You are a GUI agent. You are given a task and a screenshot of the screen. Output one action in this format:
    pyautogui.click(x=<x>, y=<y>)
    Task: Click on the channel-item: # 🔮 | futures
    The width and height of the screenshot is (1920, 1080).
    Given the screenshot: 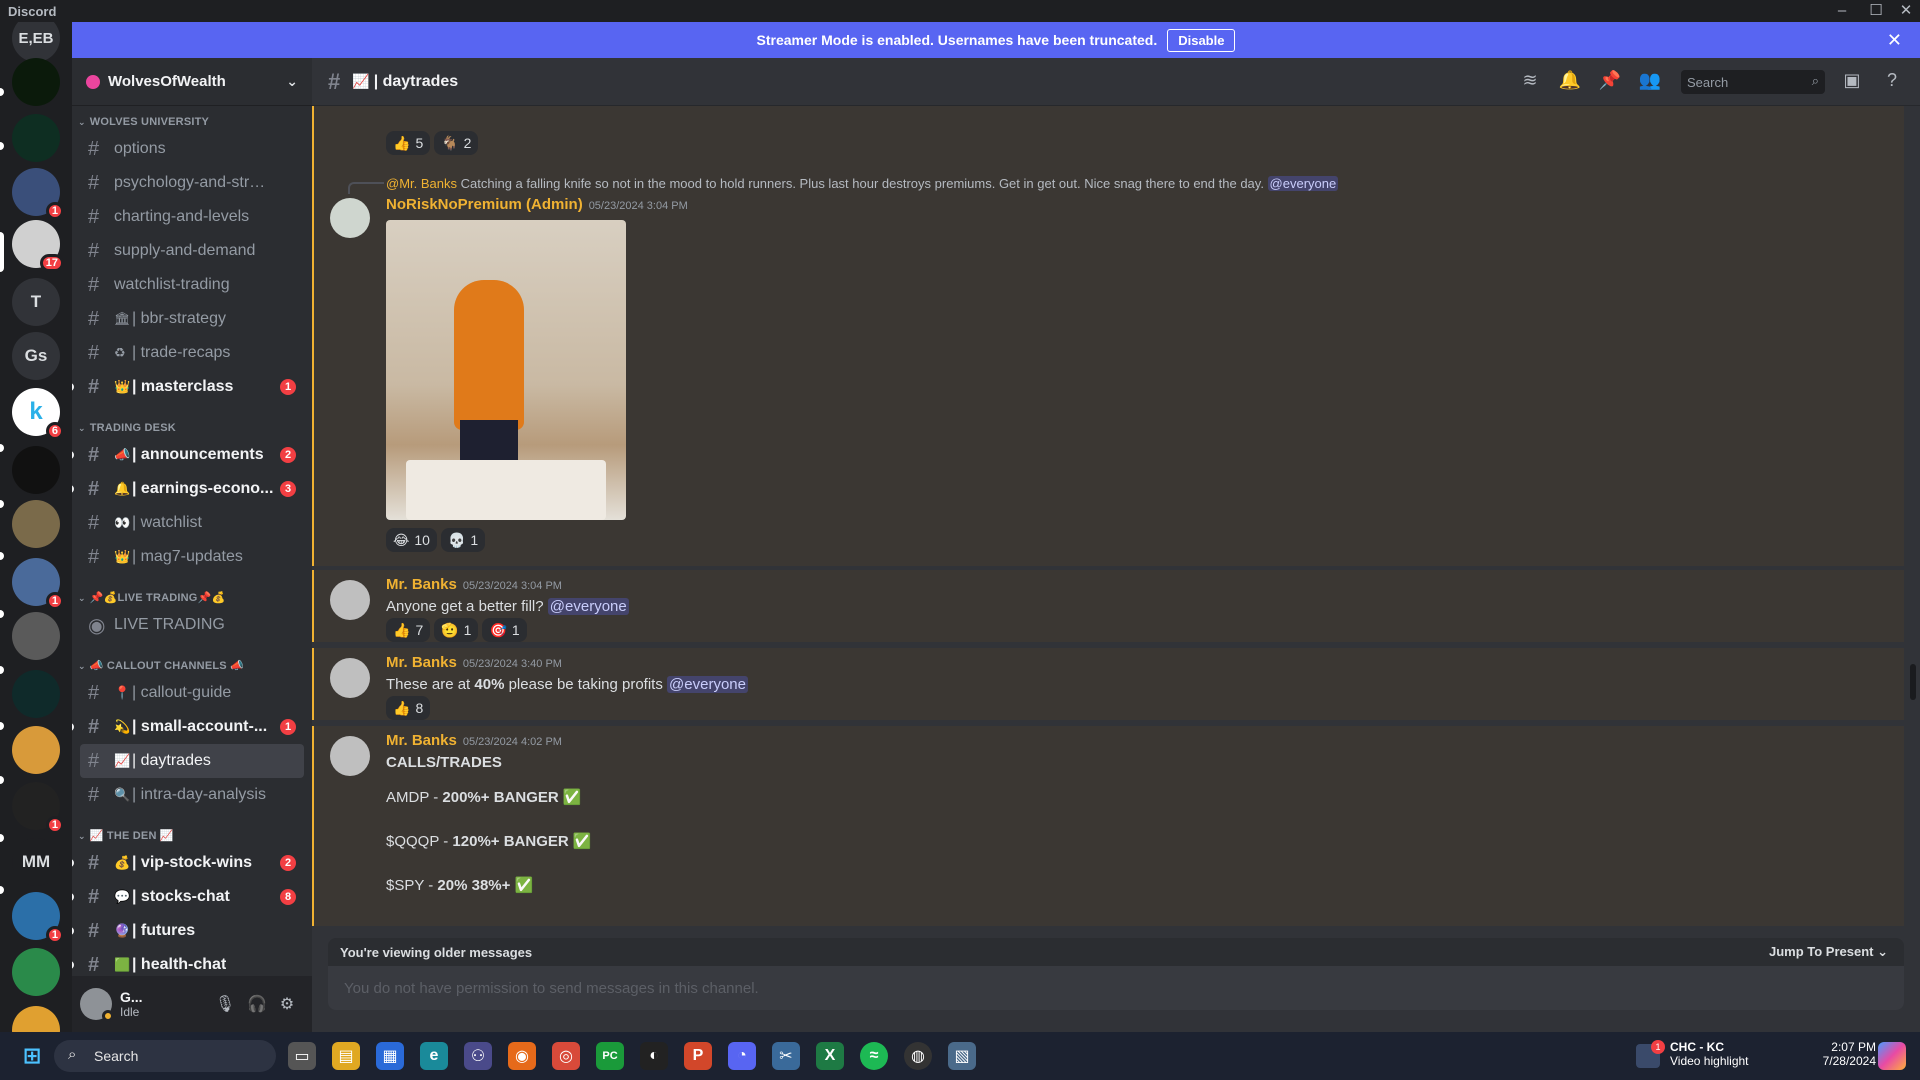 What is the action you would take?
    pyautogui.click(x=188, y=931)
    